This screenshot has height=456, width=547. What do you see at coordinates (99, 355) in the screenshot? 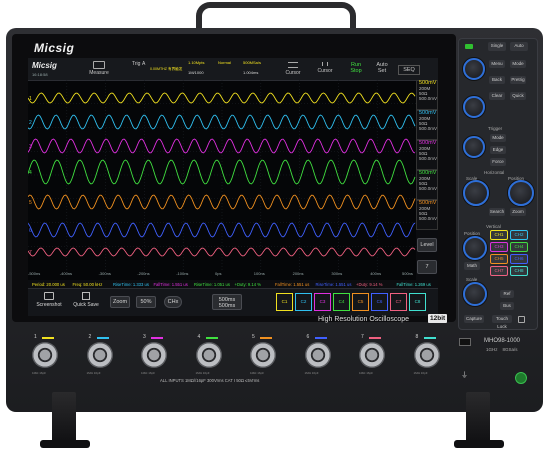
I see `bnc-input-ch2` at bounding box center [99, 355].